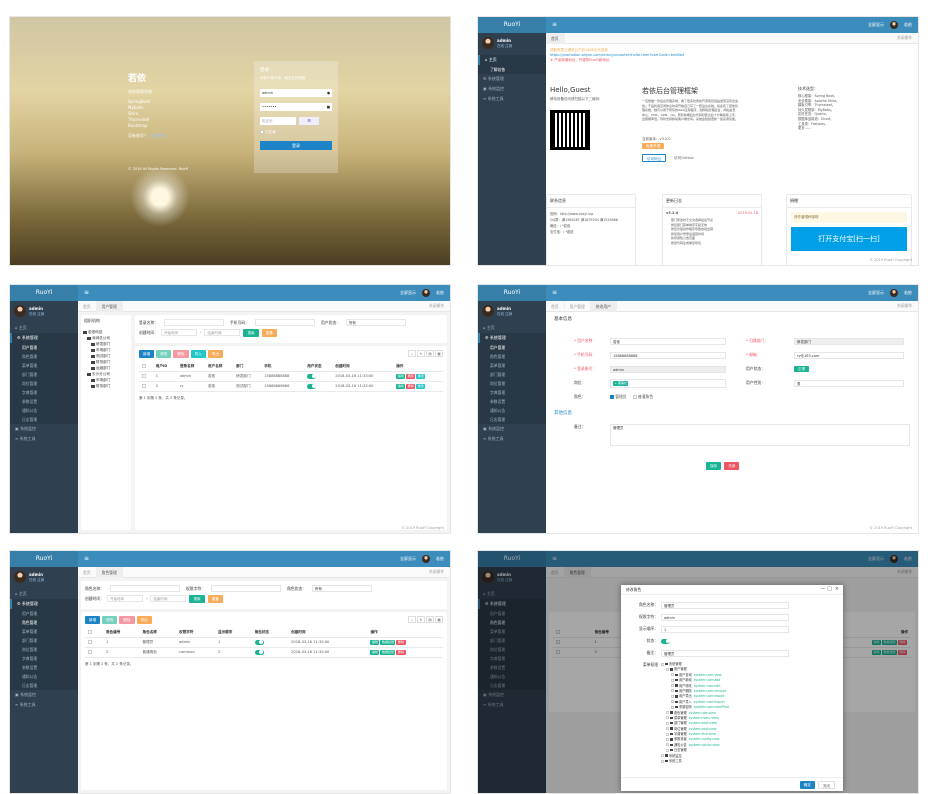 Image resolution: width=928 pixels, height=794 pixels. I want to click on tab-users: 用户管理, so click(578, 306).